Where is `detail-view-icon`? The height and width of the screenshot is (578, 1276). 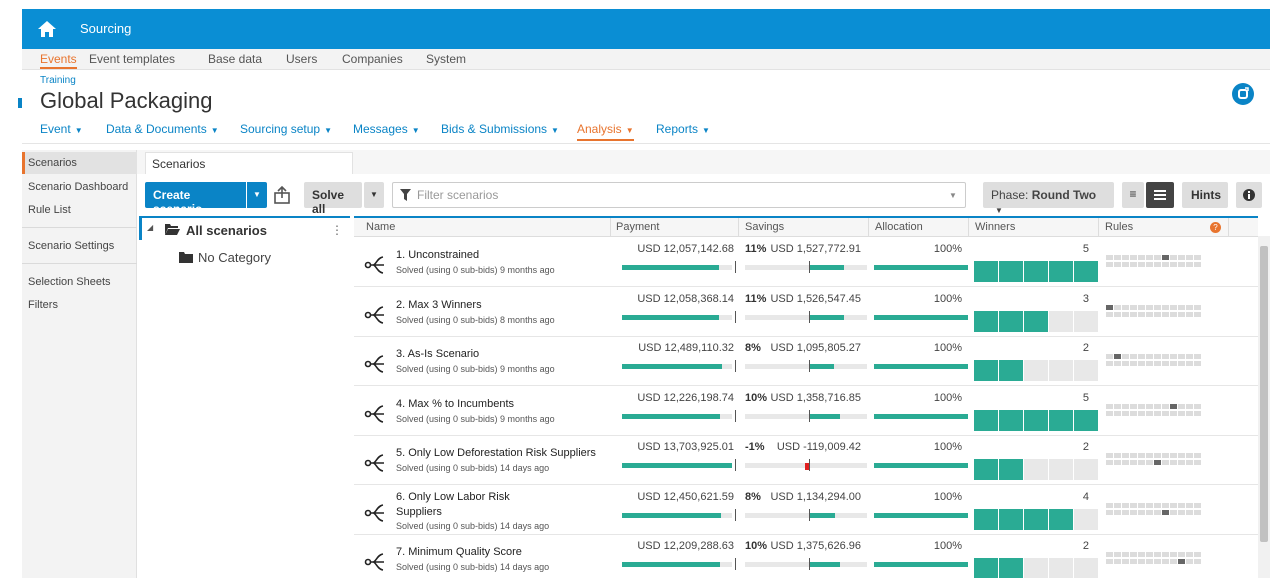
detail-view-icon is located at coordinates (1160, 195).